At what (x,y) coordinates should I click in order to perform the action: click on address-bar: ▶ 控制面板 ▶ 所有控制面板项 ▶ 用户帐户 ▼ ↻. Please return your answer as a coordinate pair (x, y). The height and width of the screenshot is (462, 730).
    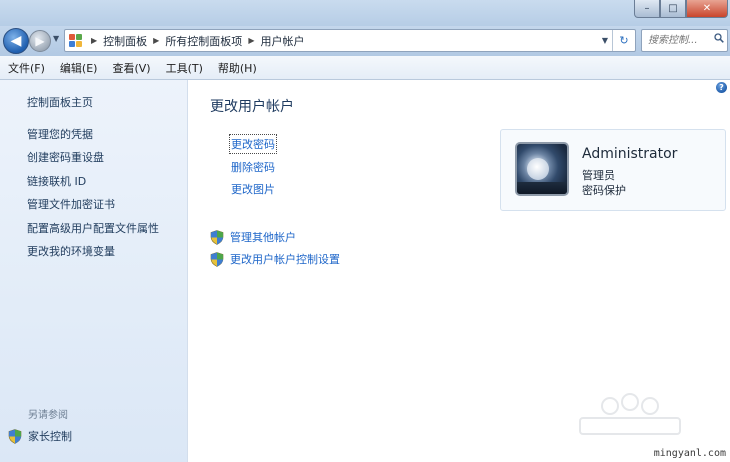
    Looking at the image, I should click on (350, 40).